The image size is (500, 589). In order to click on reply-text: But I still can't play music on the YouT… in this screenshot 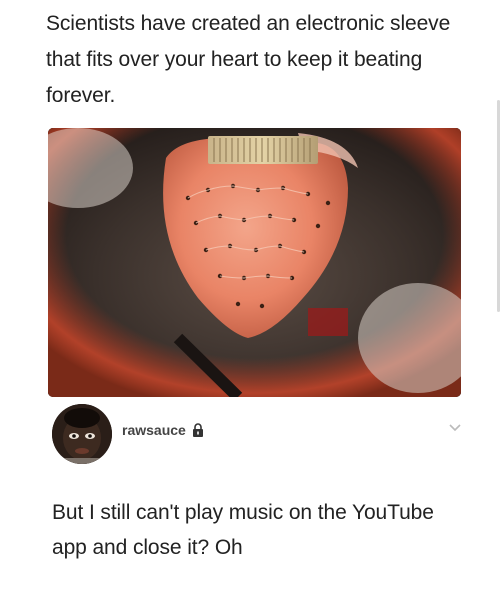, I will do `click(243, 530)`.